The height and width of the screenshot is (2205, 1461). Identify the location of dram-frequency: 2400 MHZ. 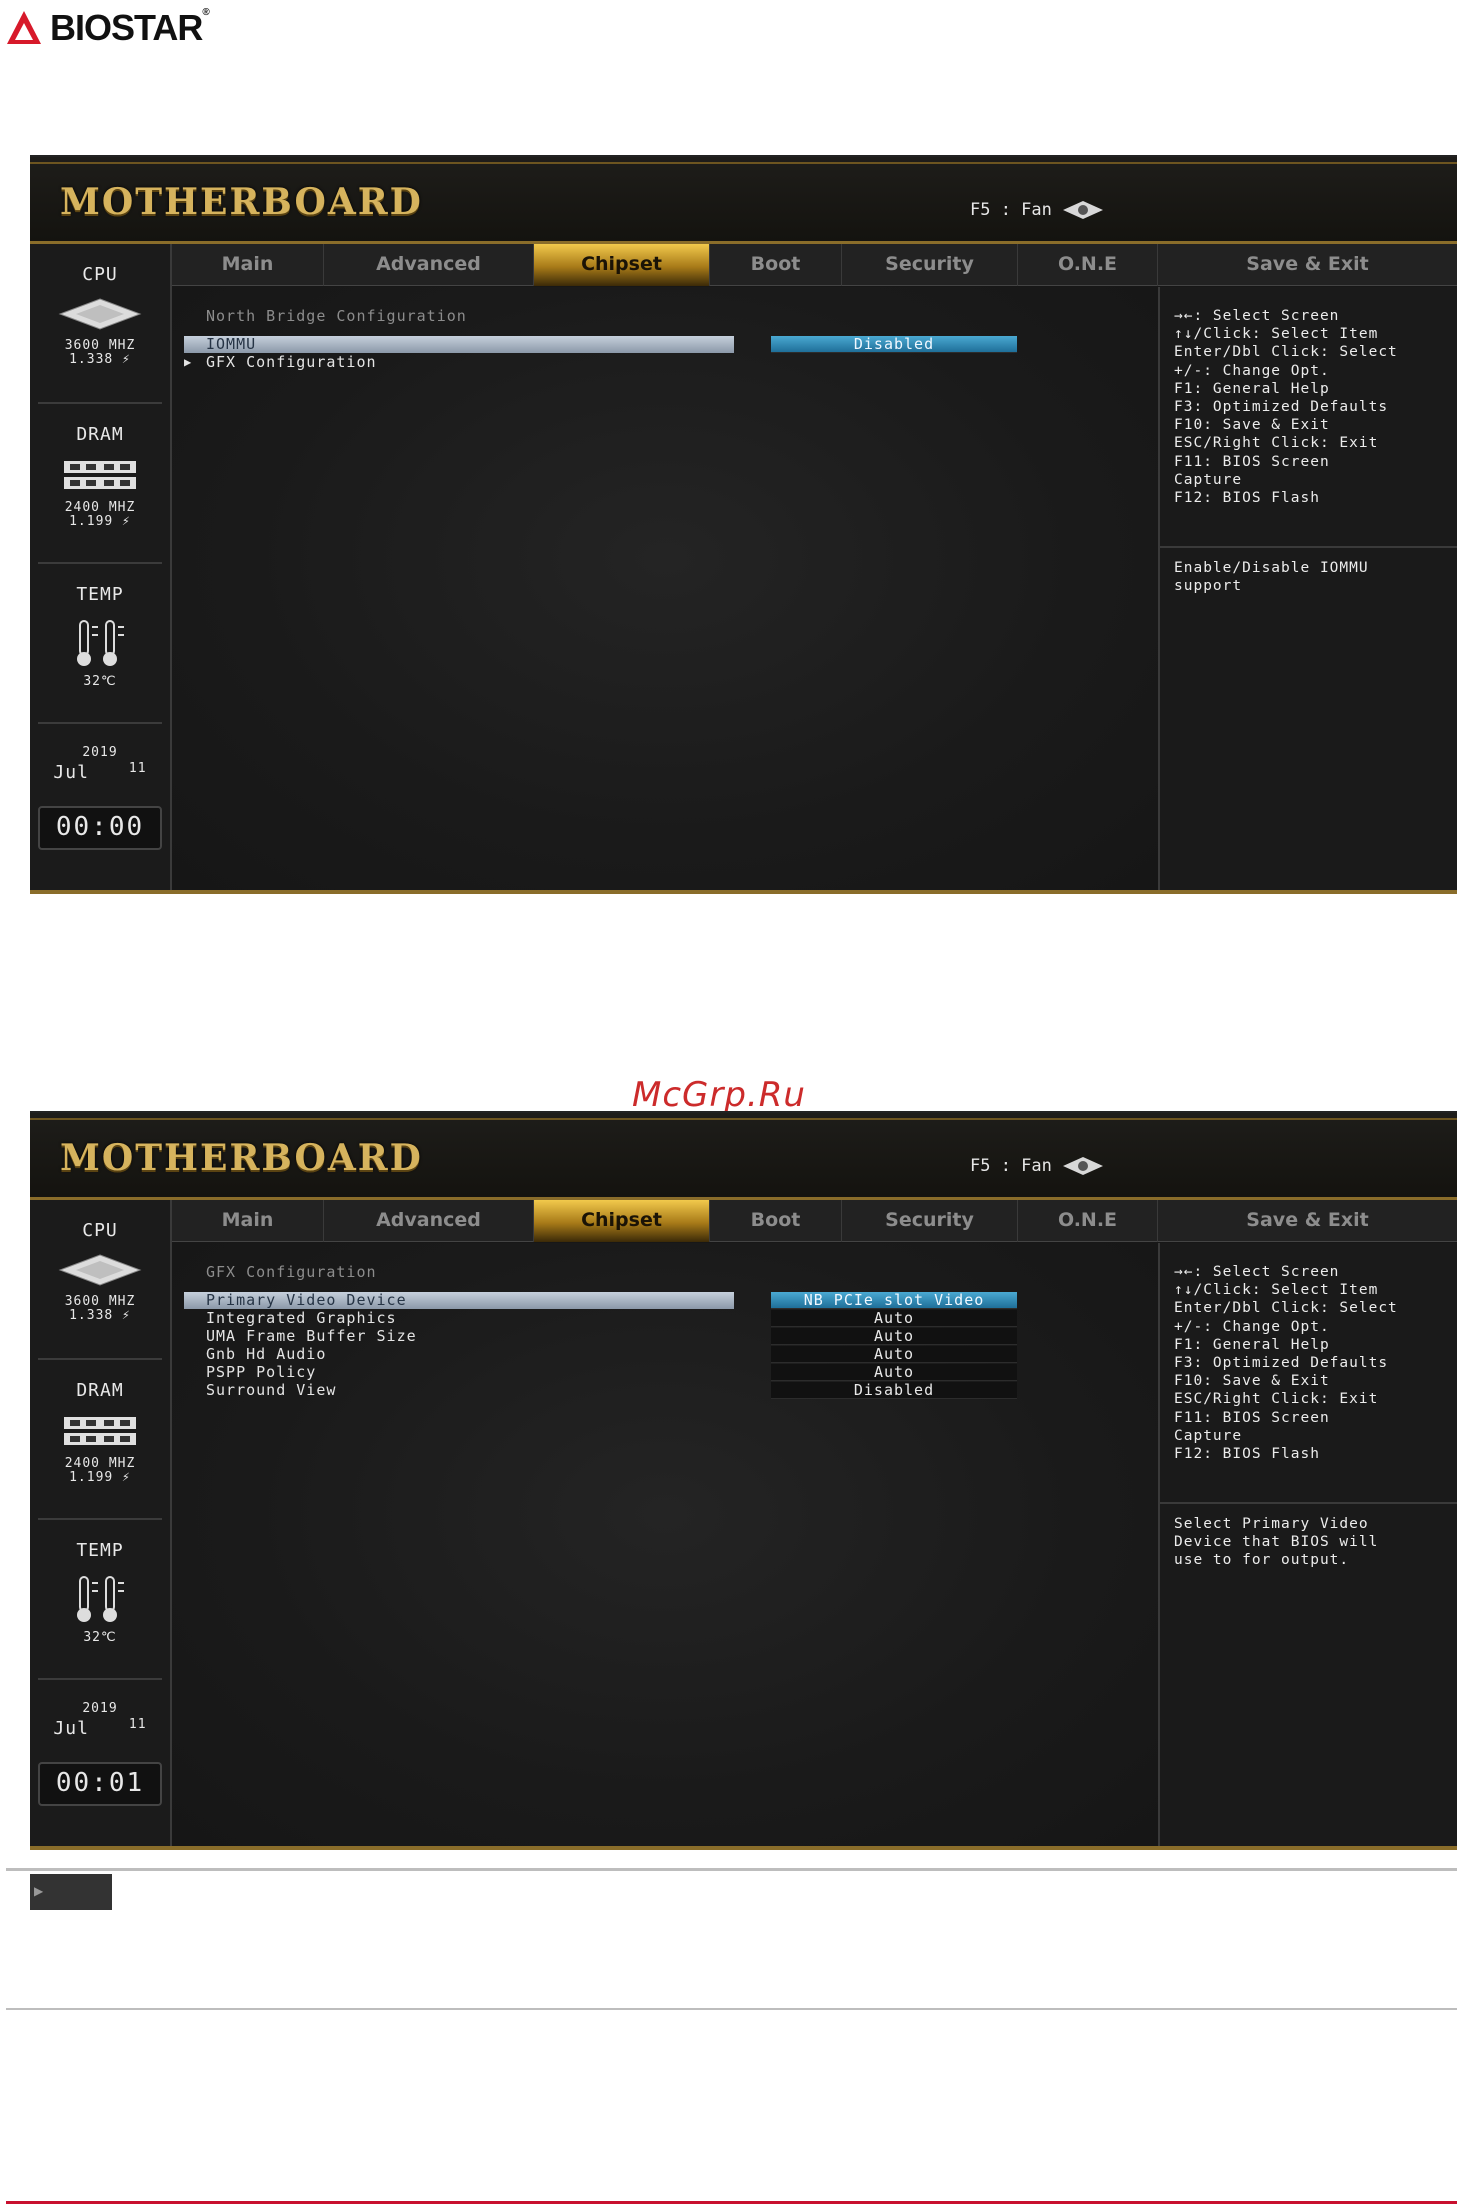
(100, 507).